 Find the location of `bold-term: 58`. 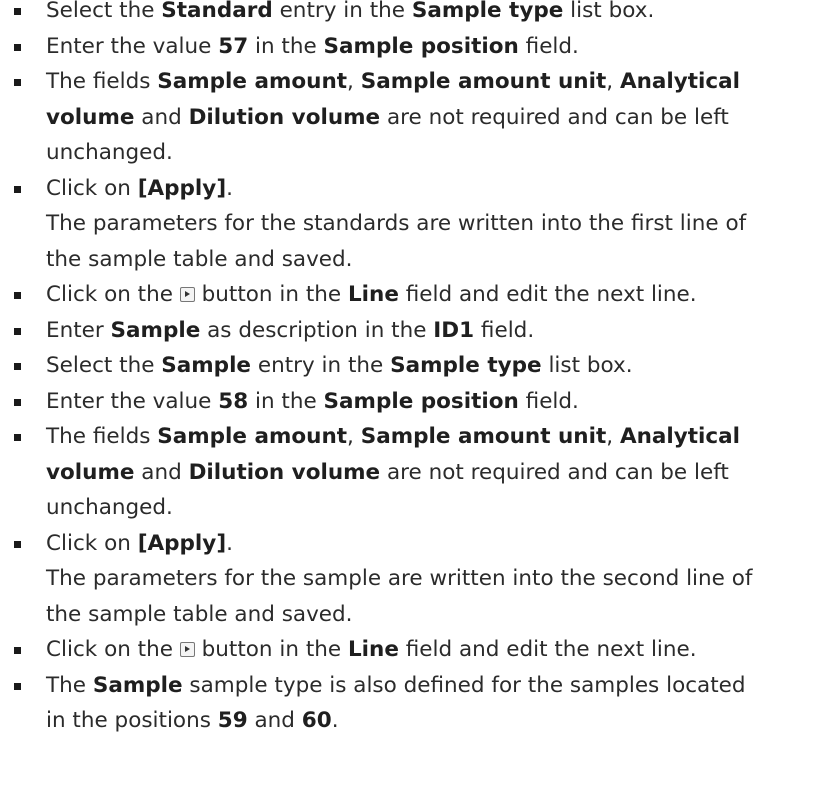

bold-term: 58 is located at coordinates (233, 401).